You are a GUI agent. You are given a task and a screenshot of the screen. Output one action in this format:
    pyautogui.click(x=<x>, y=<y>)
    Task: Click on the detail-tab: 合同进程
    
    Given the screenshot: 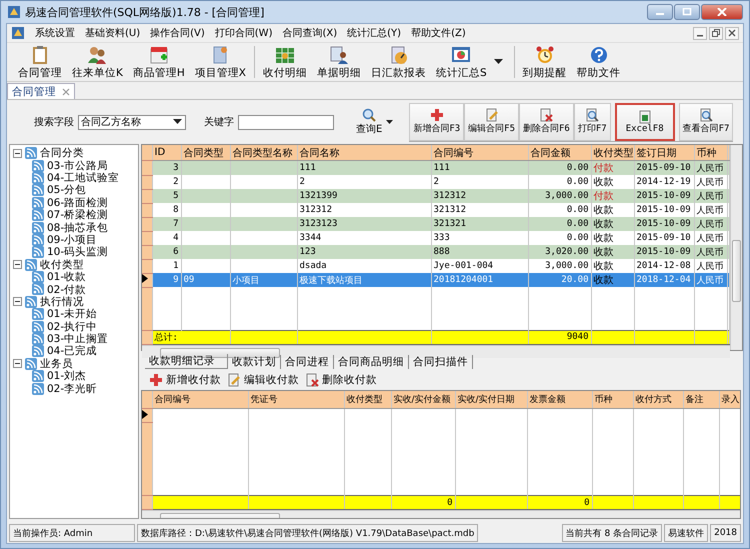 What is the action you would take?
    pyautogui.click(x=307, y=361)
    